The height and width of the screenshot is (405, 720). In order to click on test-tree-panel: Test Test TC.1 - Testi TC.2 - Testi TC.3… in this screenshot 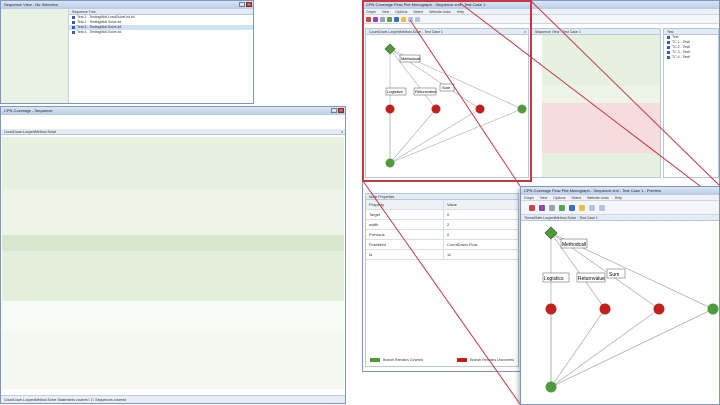, I will do `click(691, 103)`.